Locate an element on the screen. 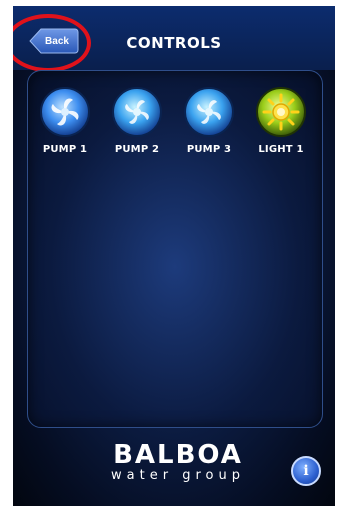 The height and width of the screenshot is (513, 342). pump-3-label: PUMP 3 is located at coordinates (209, 149).